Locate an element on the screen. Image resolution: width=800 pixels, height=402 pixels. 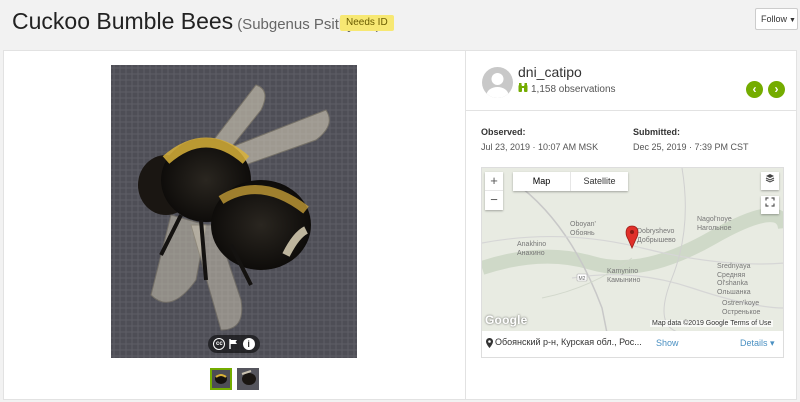
map-town: Добрышево is located at coordinates (656, 240).